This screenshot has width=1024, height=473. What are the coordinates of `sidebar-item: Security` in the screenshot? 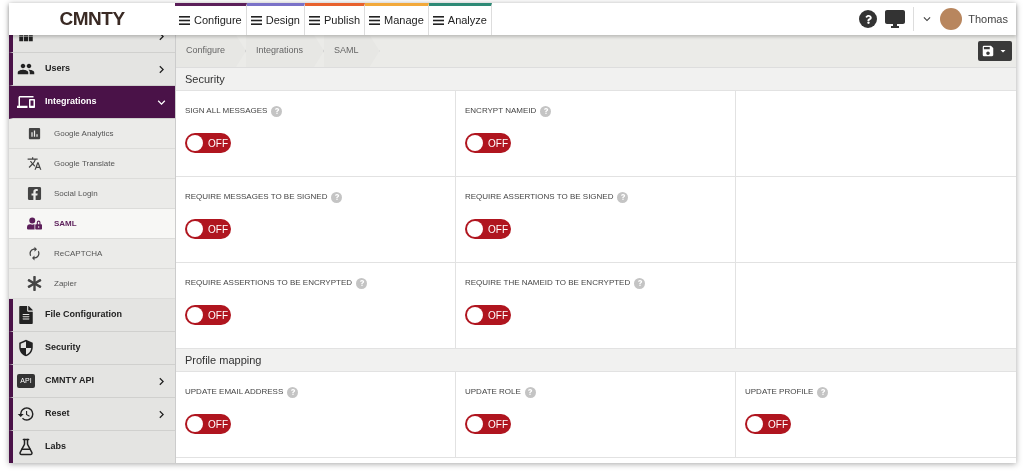 It's located at (92, 348).